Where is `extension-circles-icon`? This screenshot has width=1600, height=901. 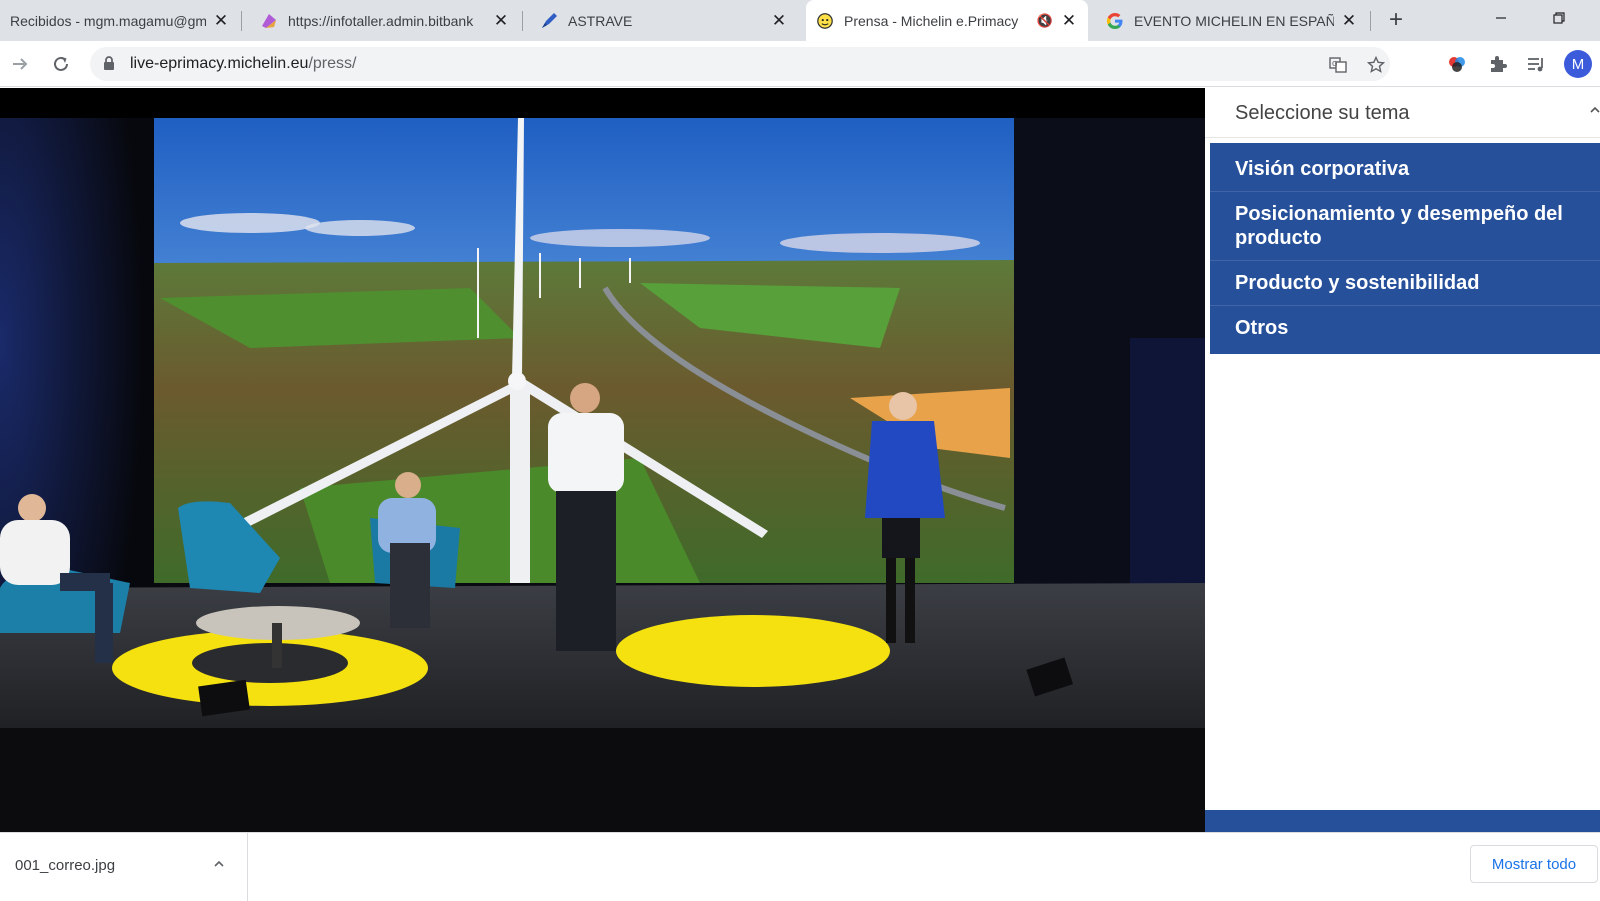 extension-circles-icon is located at coordinates (1457, 64).